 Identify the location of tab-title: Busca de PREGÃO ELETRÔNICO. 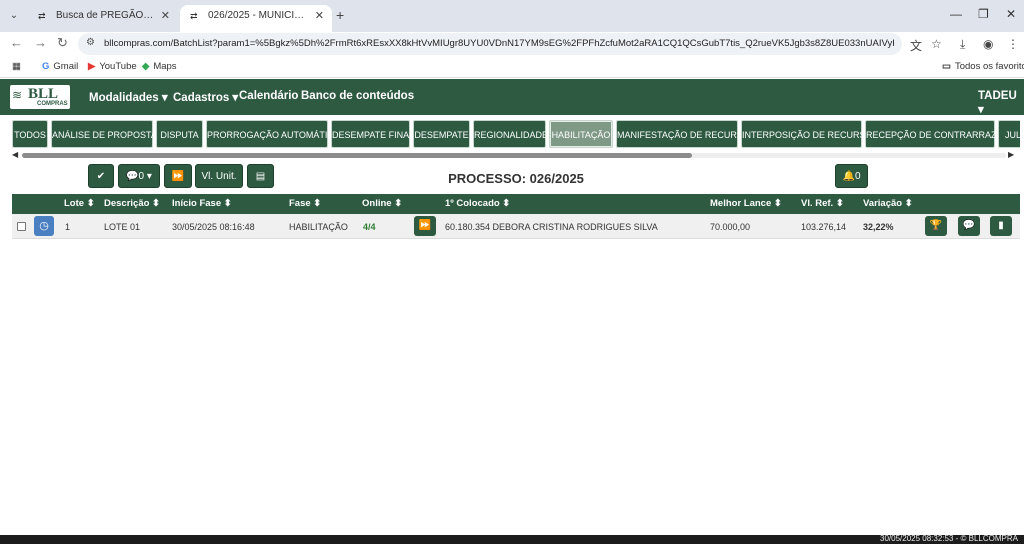
(106, 15).